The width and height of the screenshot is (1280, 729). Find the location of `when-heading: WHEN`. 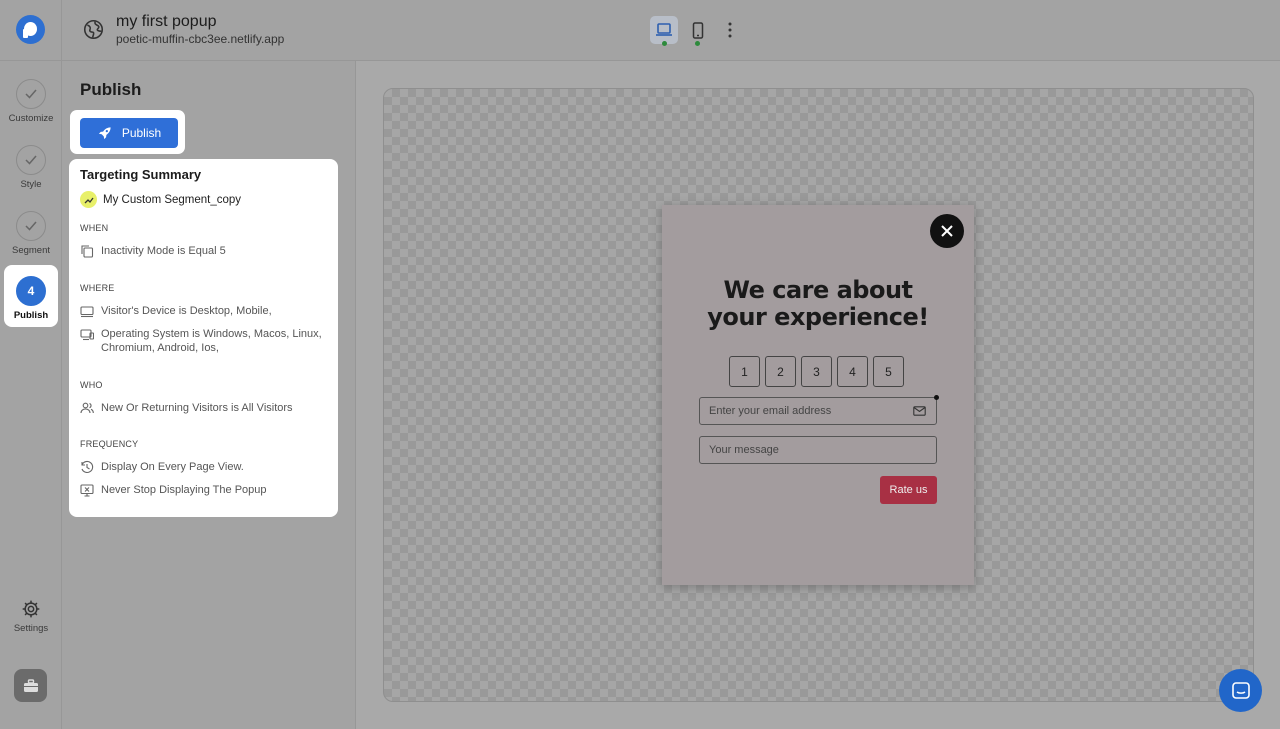

when-heading: WHEN is located at coordinates (94, 228).